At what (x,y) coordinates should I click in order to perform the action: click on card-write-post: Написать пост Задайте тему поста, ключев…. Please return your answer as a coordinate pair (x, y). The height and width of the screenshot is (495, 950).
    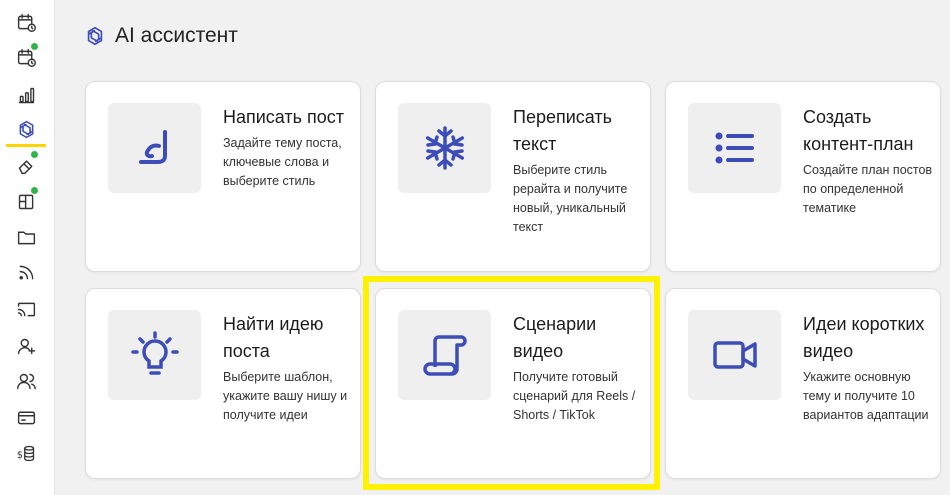
    Looking at the image, I should click on (223, 176).